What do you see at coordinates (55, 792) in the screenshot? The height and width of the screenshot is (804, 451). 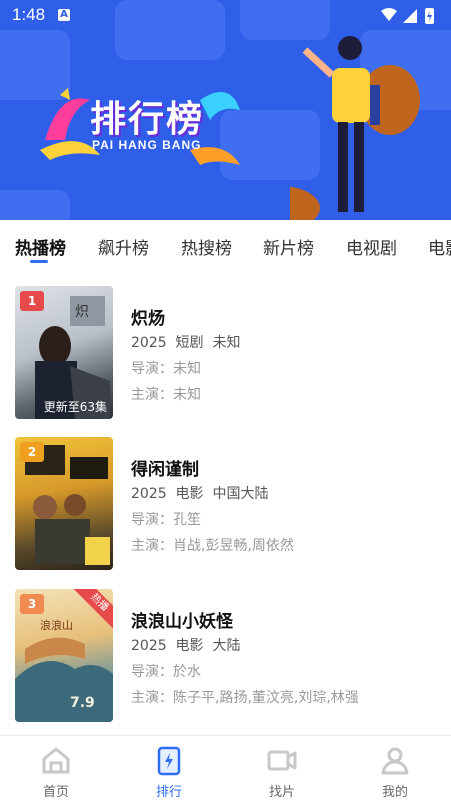 I see `nav-home-label: 首页` at bounding box center [55, 792].